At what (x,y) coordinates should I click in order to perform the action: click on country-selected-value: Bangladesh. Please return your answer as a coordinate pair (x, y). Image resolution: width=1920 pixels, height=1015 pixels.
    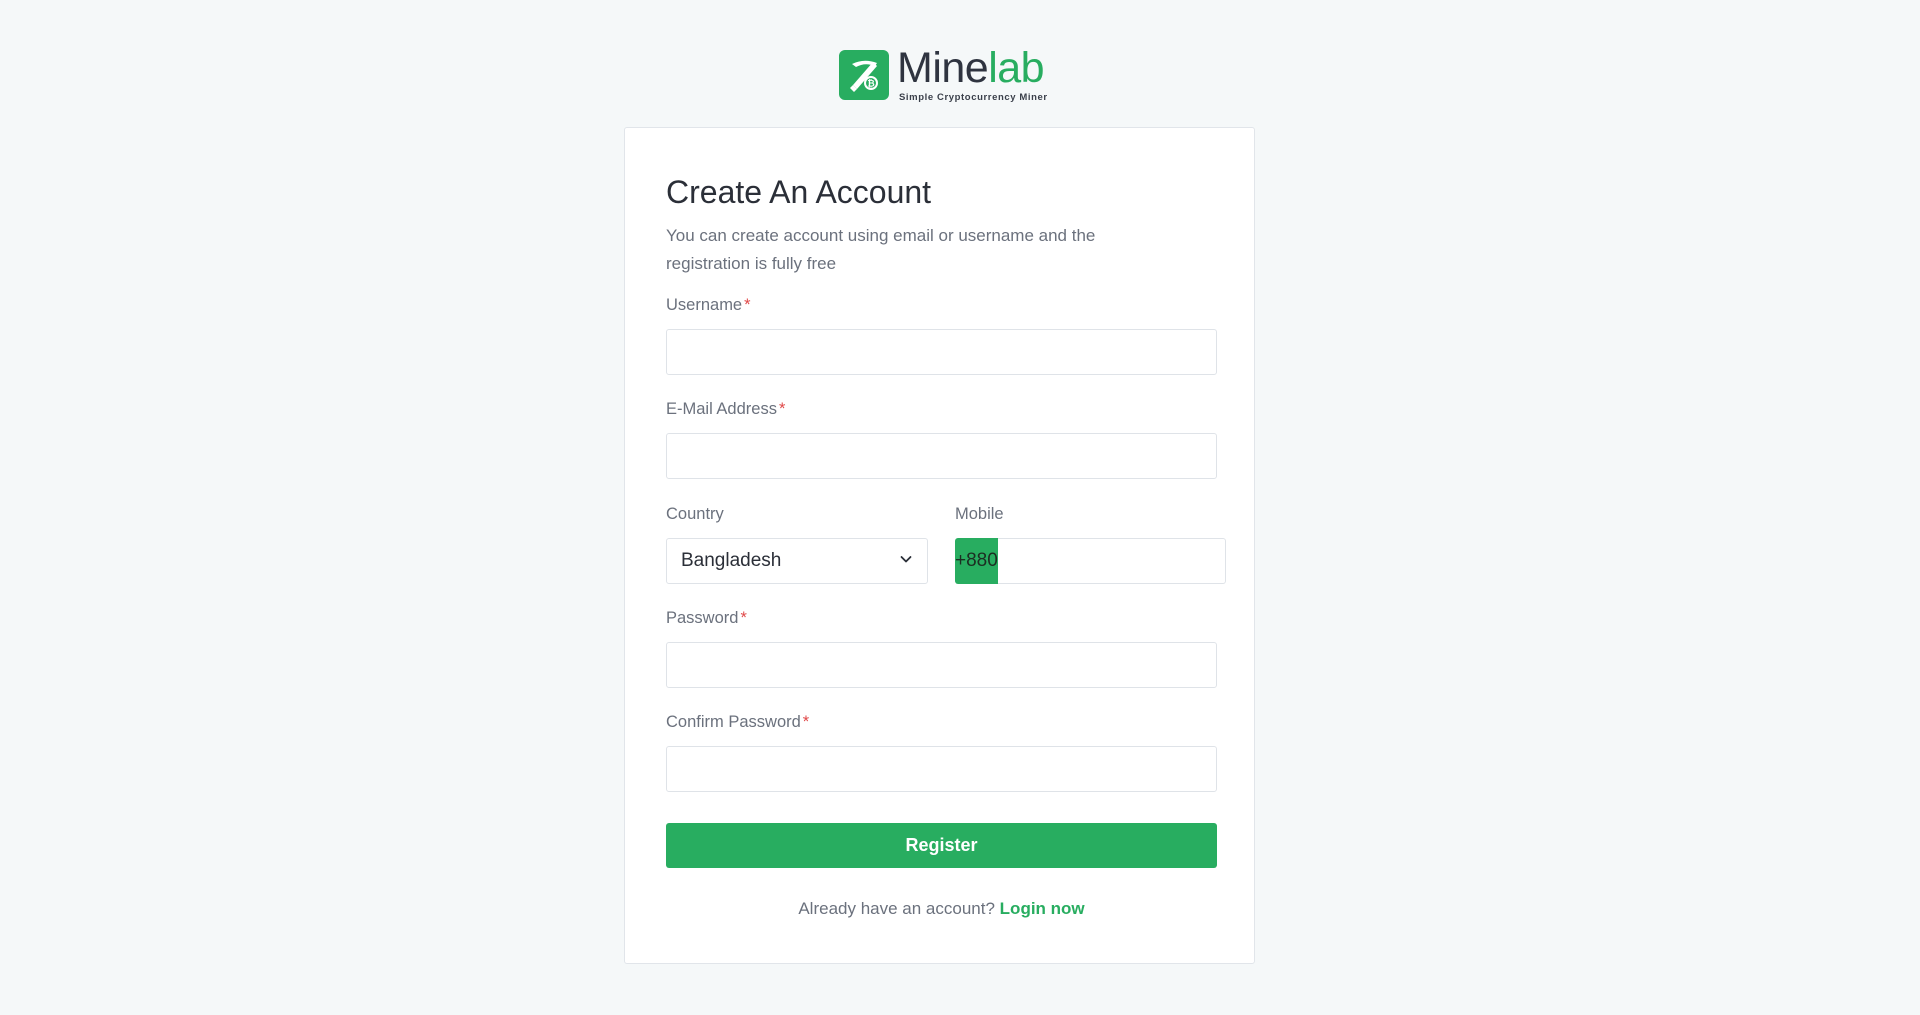
    Looking at the image, I should click on (731, 560).